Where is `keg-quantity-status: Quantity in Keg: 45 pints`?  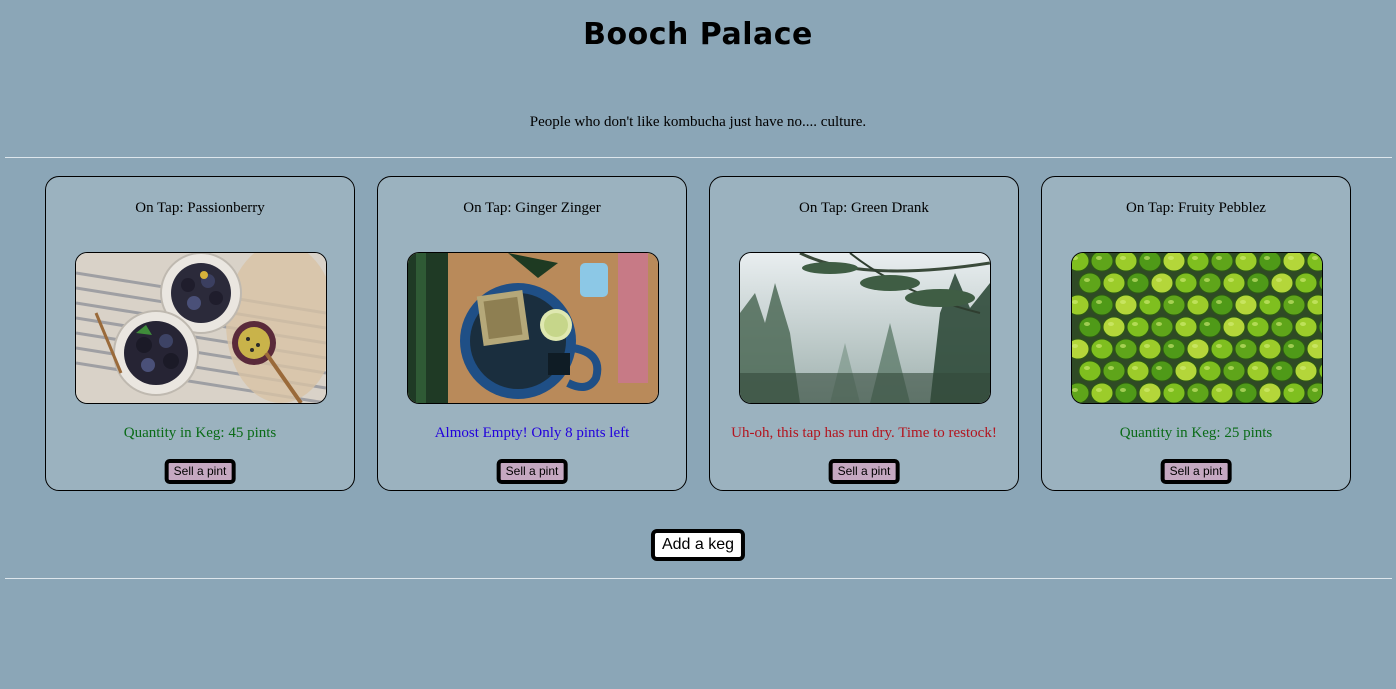 keg-quantity-status: Quantity in Keg: 45 pints is located at coordinates (200, 433).